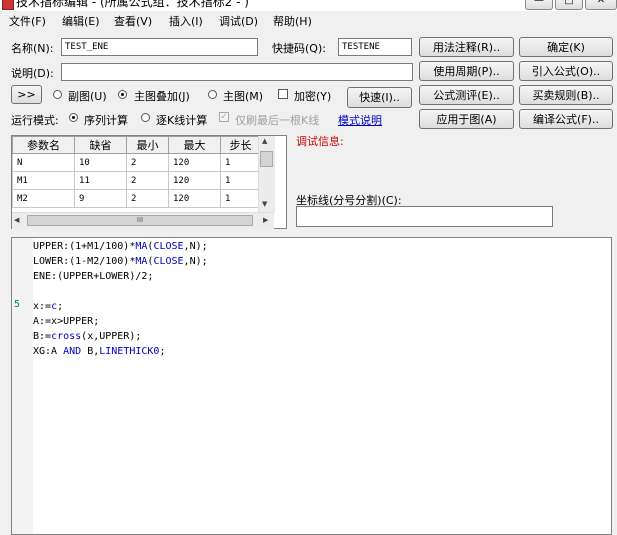 This screenshot has height=535, width=617. I want to click on code-token: XG:A, so click(48, 351).